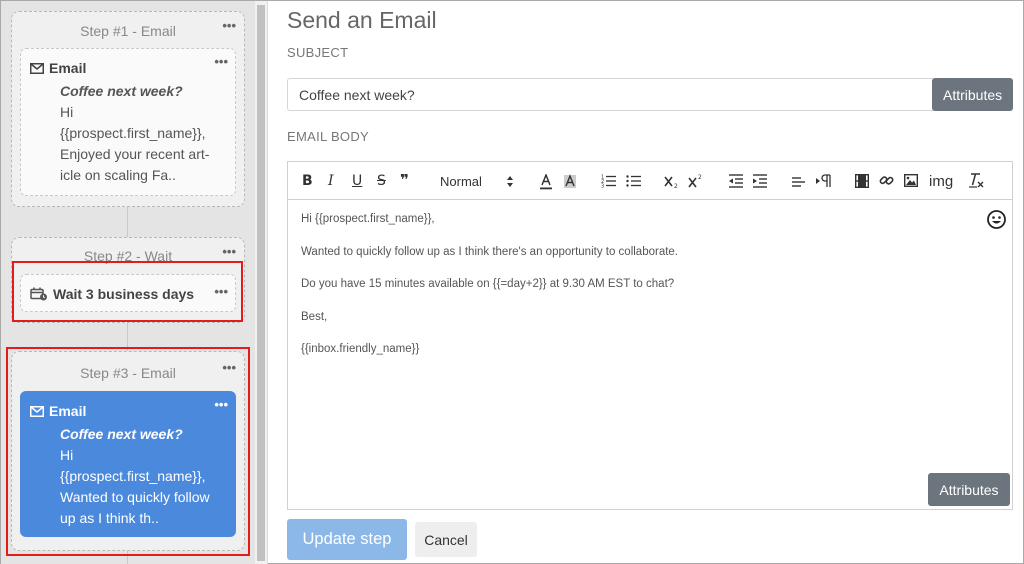 This screenshot has width=1024, height=564. I want to click on image-icon, so click(911, 180).